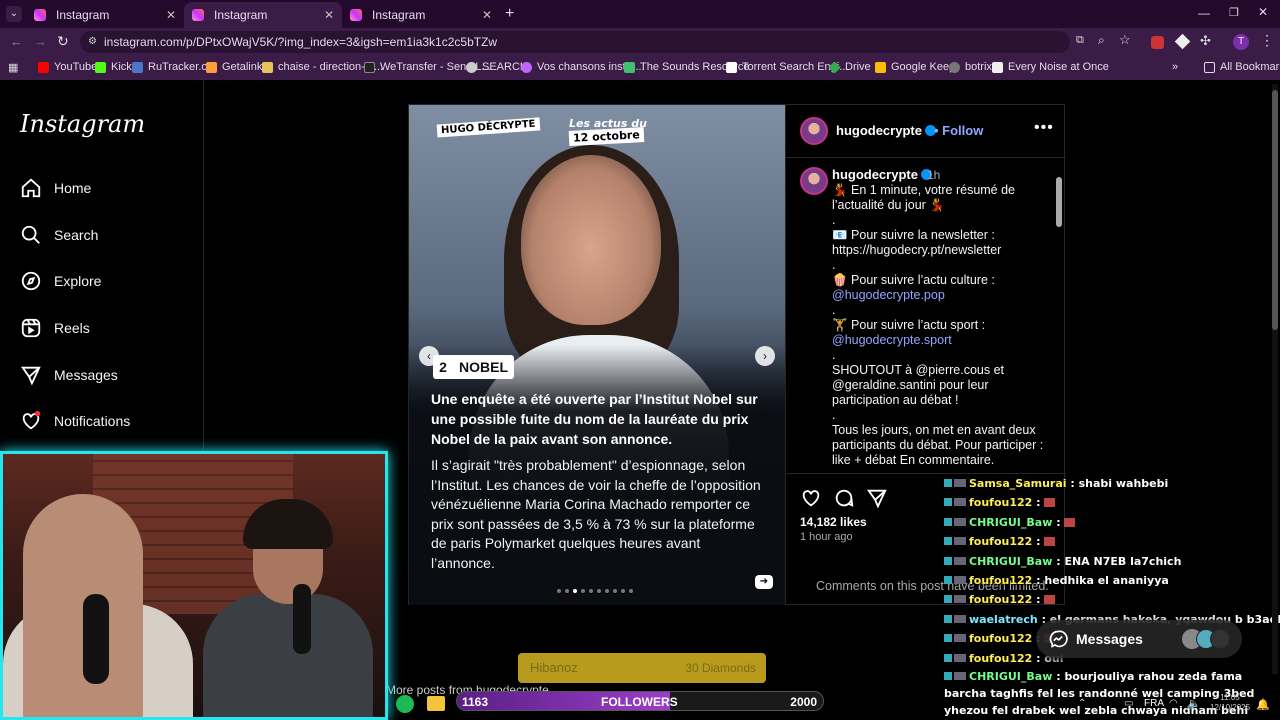  What do you see at coordinates (1059, 318) in the screenshot?
I see `caption-scrollbar` at bounding box center [1059, 318].